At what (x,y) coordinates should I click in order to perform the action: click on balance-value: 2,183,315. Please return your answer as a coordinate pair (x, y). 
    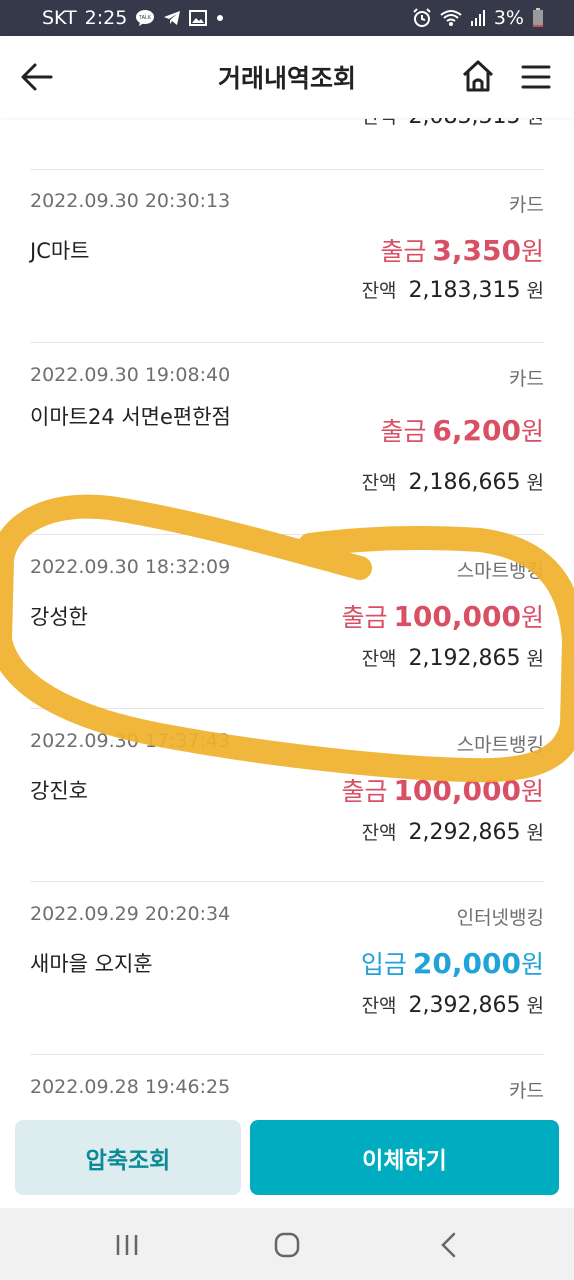
    Looking at the image, I should click on (464, 290).